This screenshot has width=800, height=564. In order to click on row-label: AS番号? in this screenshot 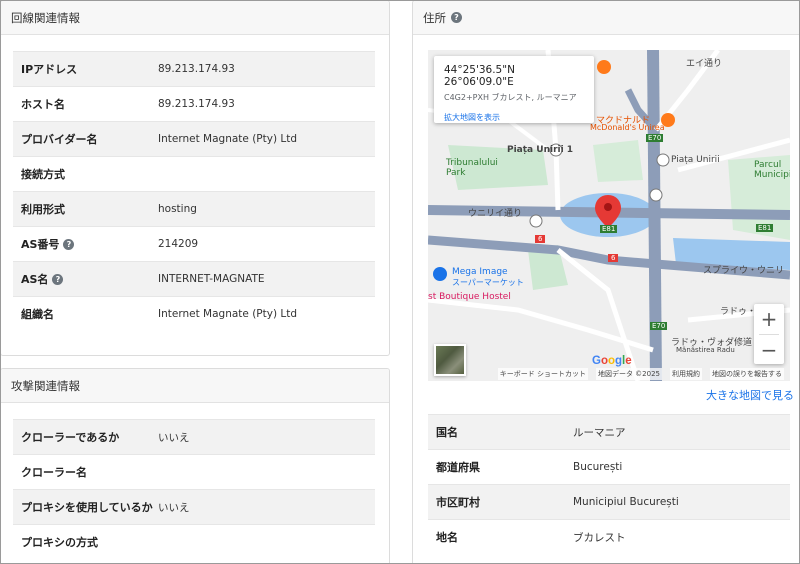, I will do `click(85, 244)`.